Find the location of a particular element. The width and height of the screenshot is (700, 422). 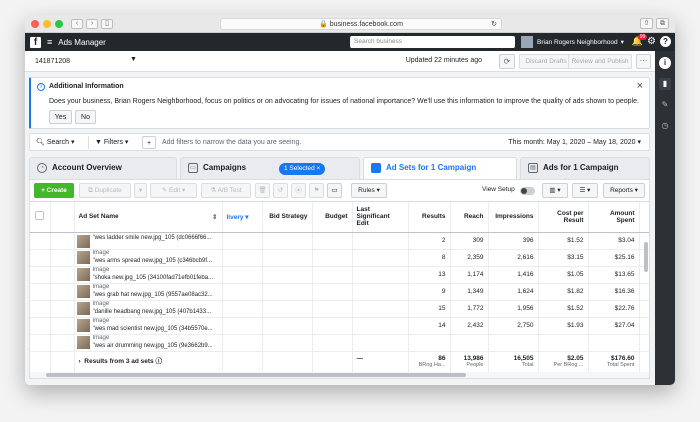

close-window-dot is located at coordinates (35, 23).